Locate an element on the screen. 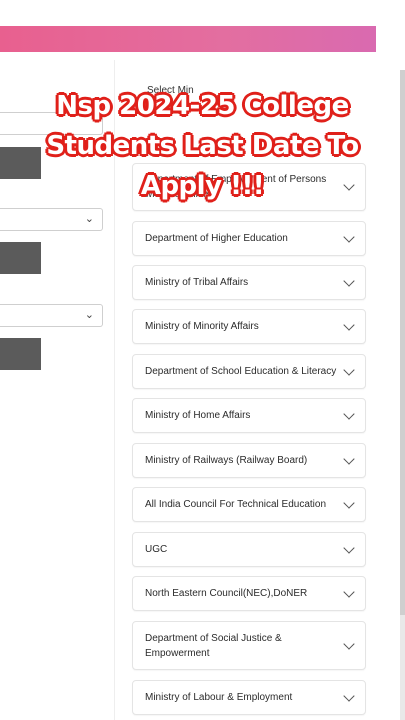 This screenshot has width=405, height=720. accordion-label: Ministry of Minority Affairs is located at coordinates (202, 326).